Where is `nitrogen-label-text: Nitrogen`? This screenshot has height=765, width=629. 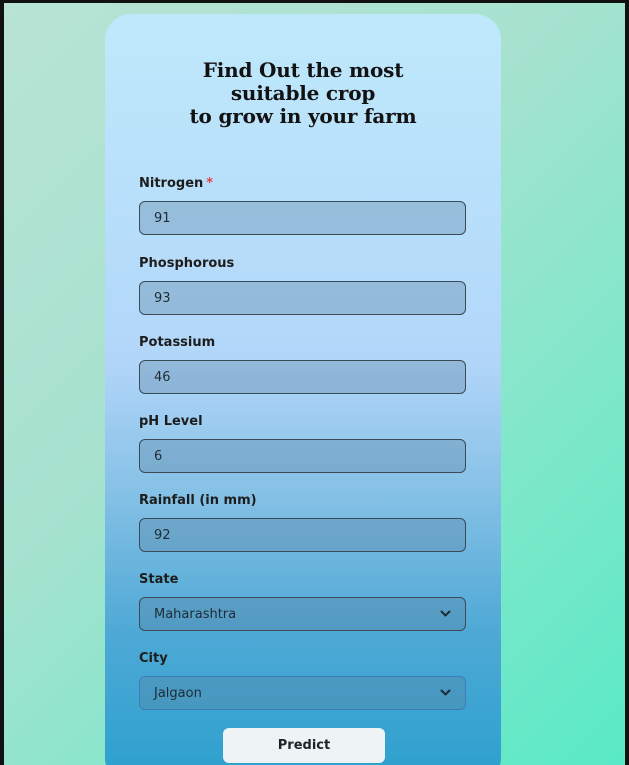 nitrogen-label-text: Nitrogen is located at coordinates (171, 183).